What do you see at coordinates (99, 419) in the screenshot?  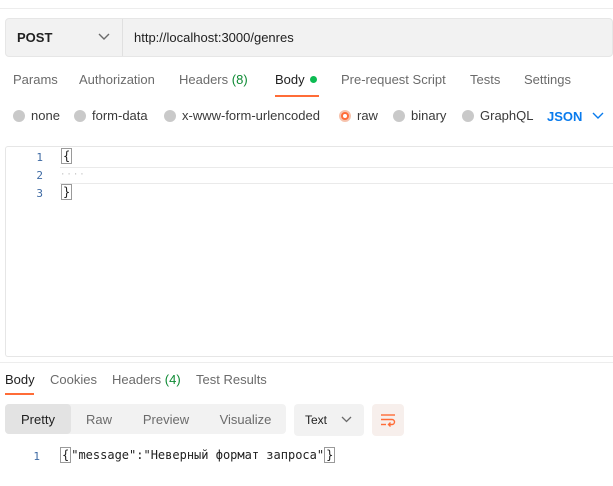 I see `view-raw-button: Raw` at bounding box center [99, 419].